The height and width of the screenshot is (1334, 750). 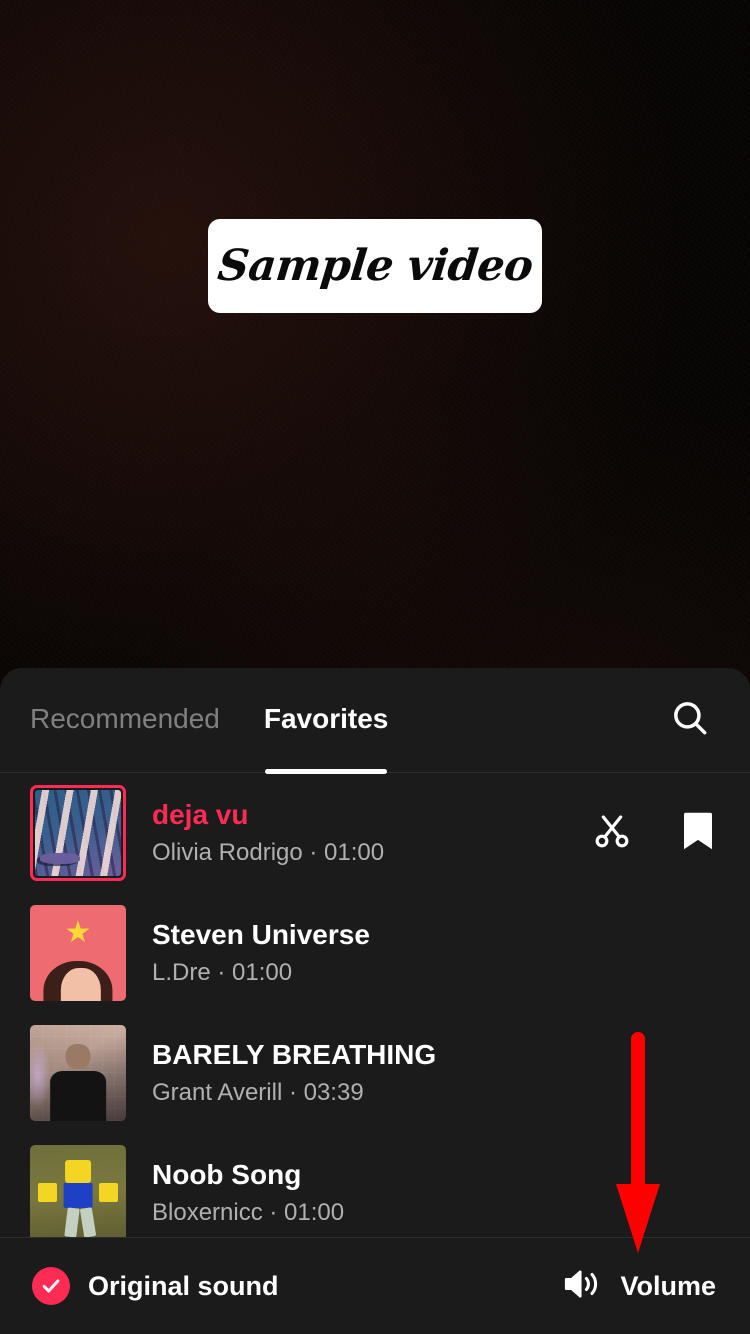 I want to click on bookmark-button, so click(x=698, y=833).